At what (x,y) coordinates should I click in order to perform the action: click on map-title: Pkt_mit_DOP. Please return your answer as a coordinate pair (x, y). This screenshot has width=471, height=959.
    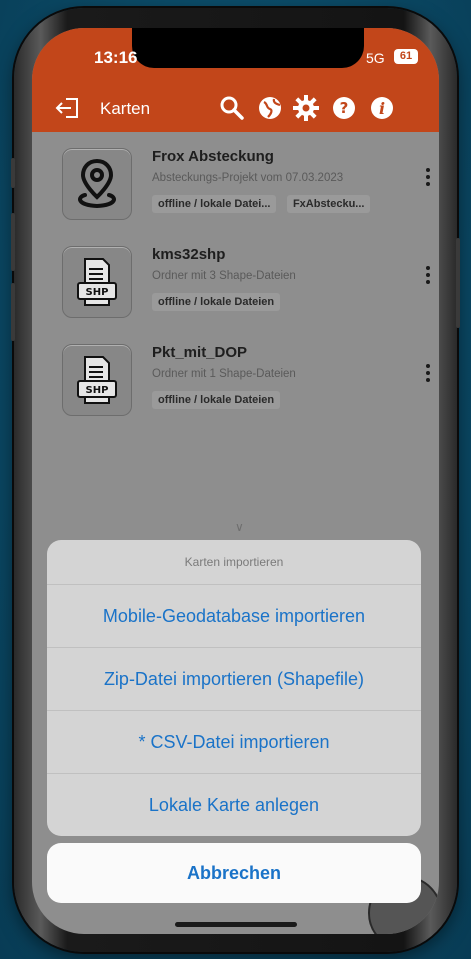
    Looking at the image, I should click on (200, 352).